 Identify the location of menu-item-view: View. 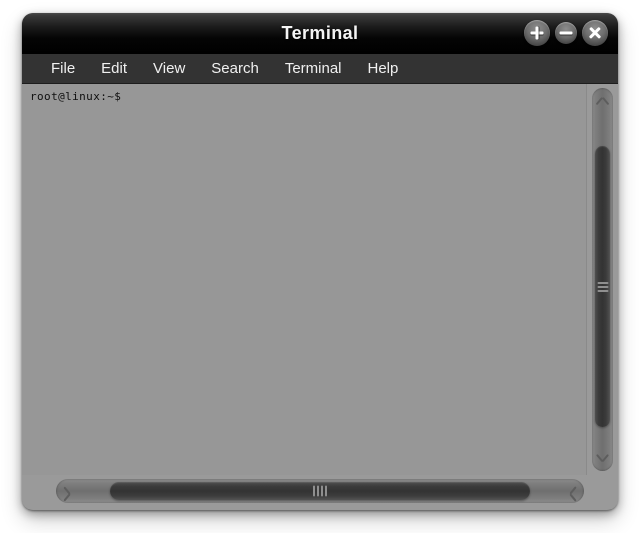
(169, 68).